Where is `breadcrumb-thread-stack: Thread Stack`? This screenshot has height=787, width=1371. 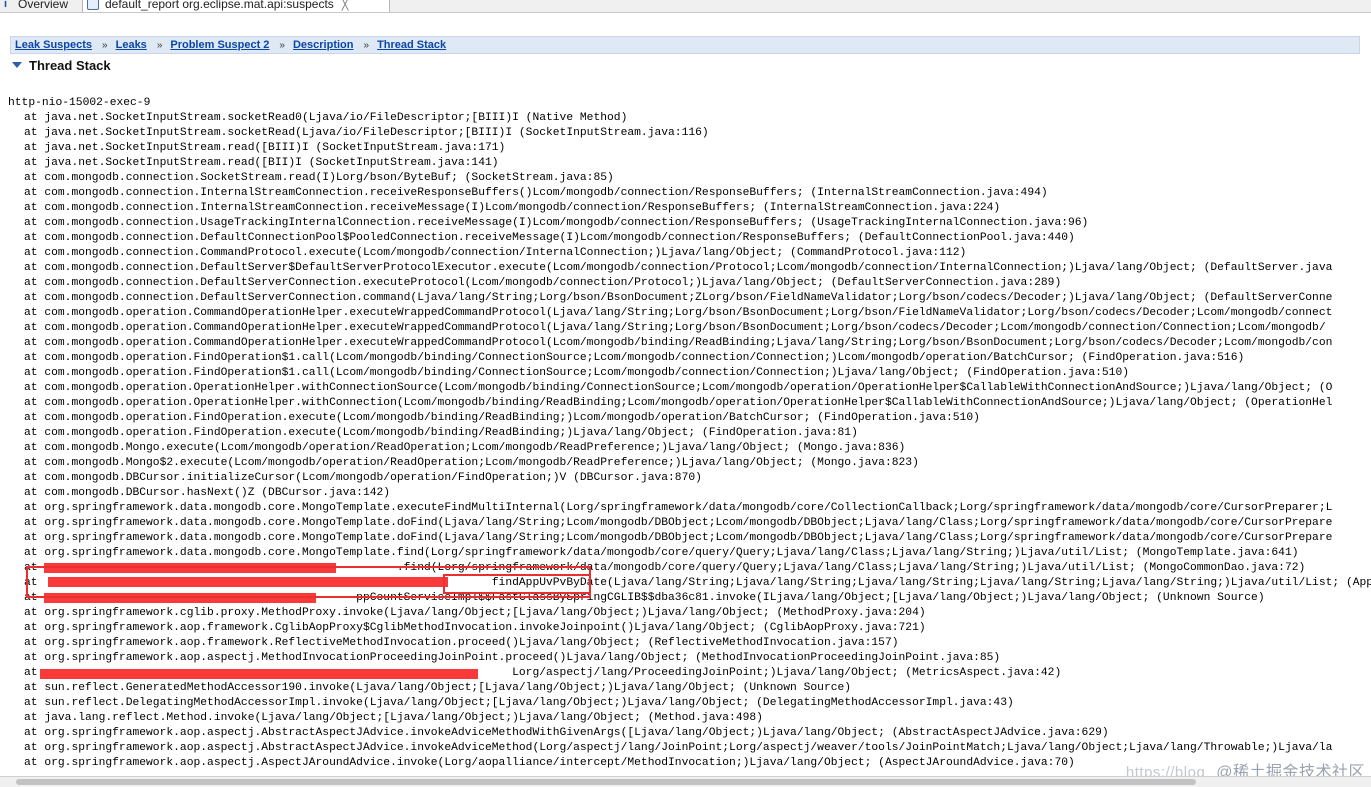 breadcrumb-thread-stack: Thread Stack is located at coordinates (411, 45).